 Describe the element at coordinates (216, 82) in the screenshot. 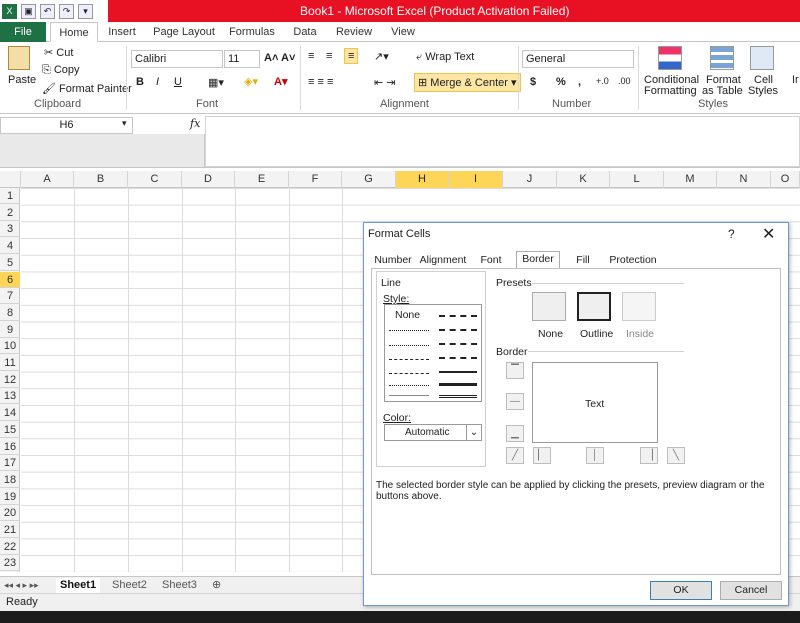

I see `borders-icon: ▦▾` at that location.